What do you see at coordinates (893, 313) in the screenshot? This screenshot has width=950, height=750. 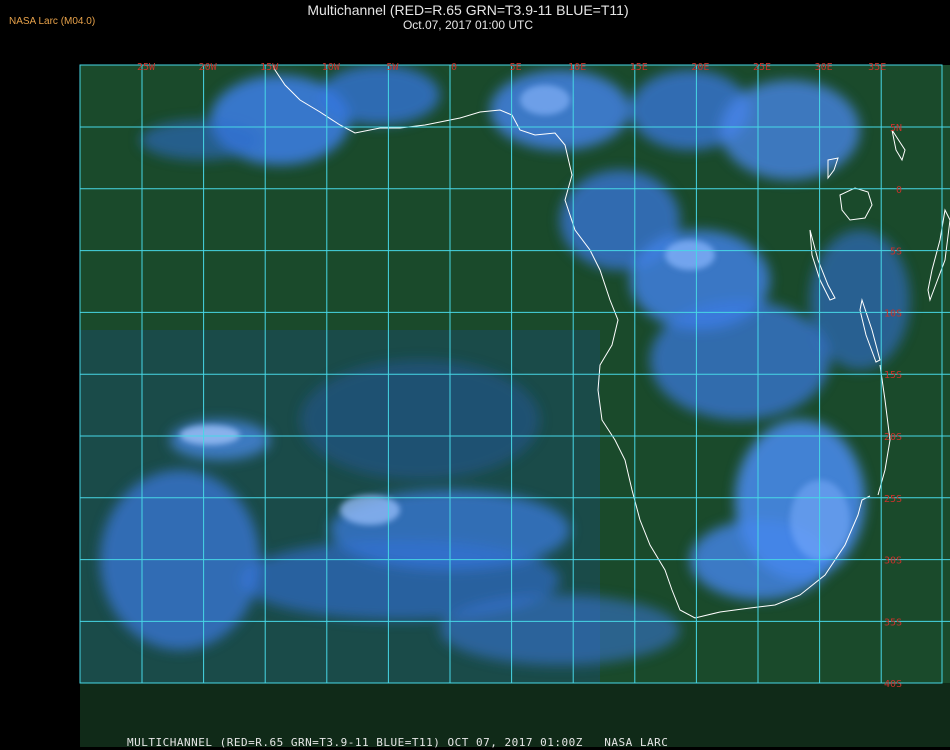 I see `latitude-label: 10S` at bounding box center [893, 313].